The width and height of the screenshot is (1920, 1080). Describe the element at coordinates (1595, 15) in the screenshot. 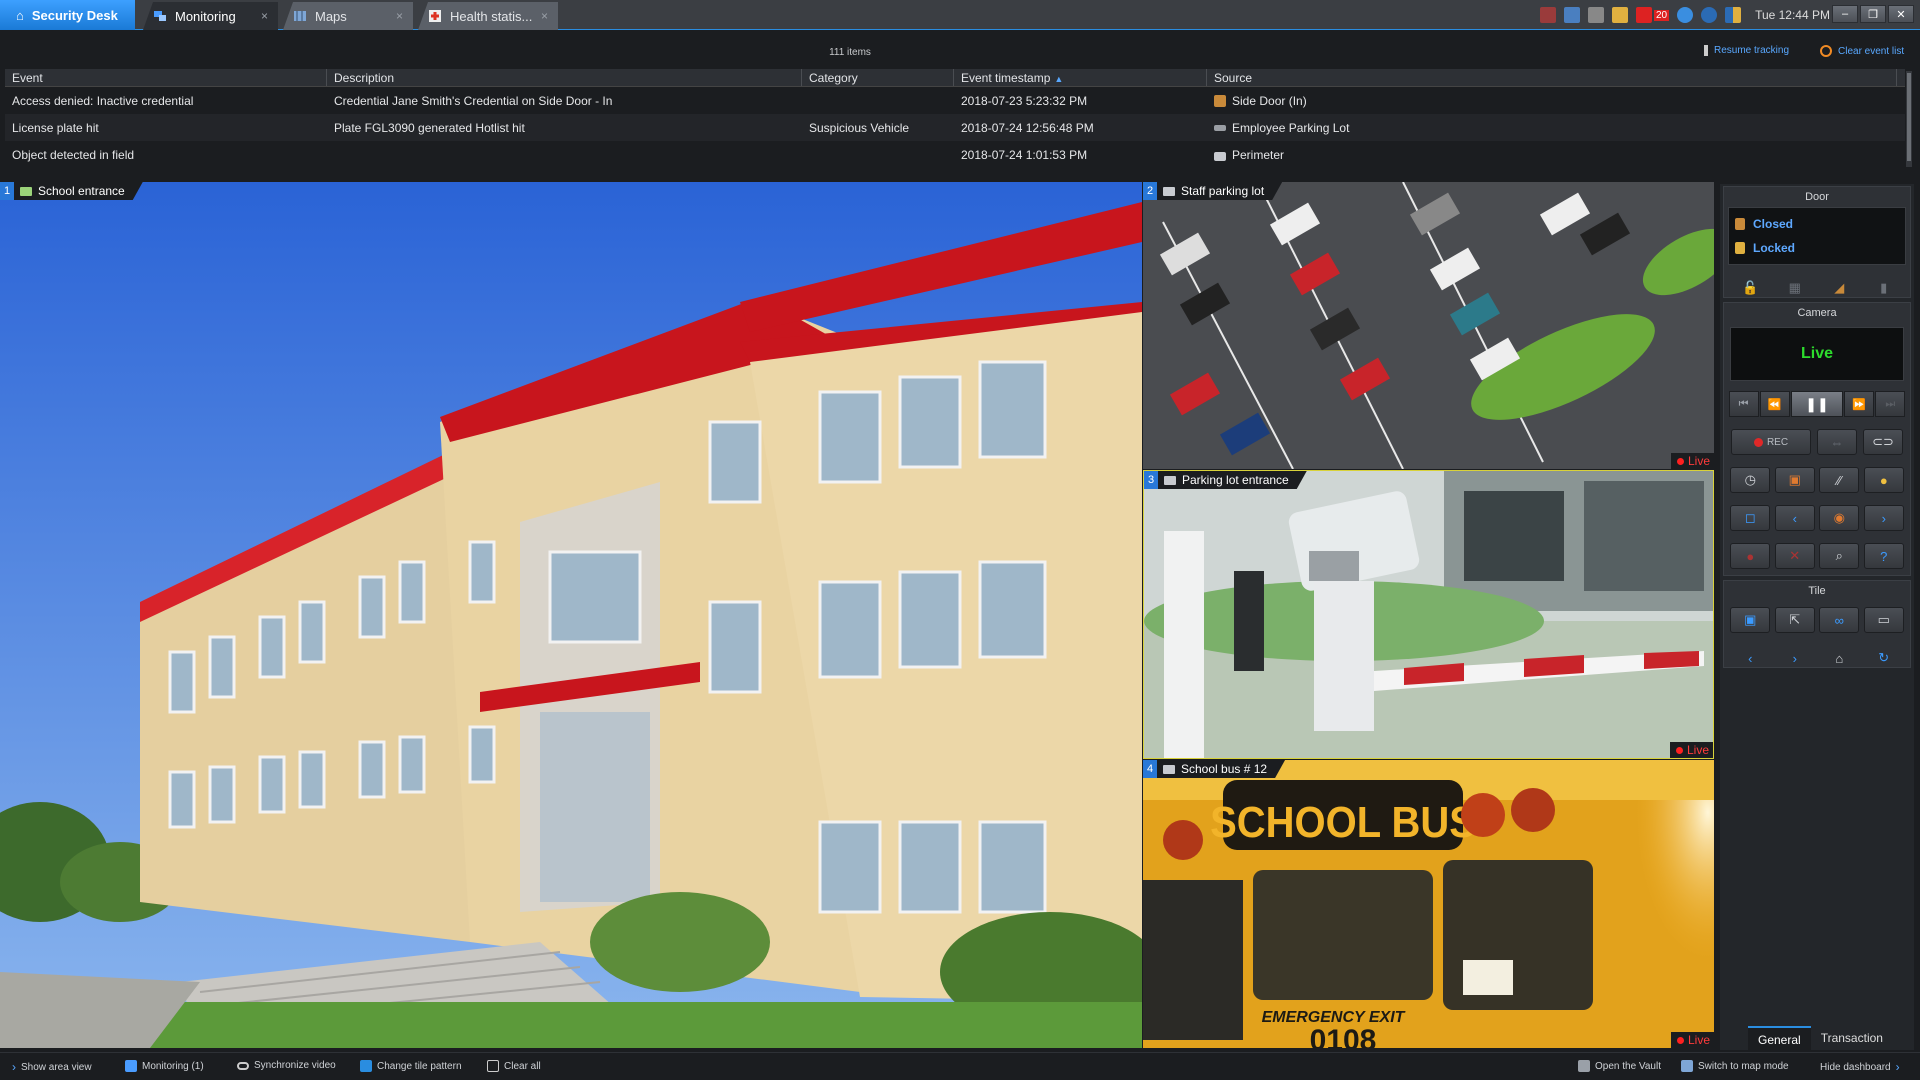

I see `server-icon` at that location.